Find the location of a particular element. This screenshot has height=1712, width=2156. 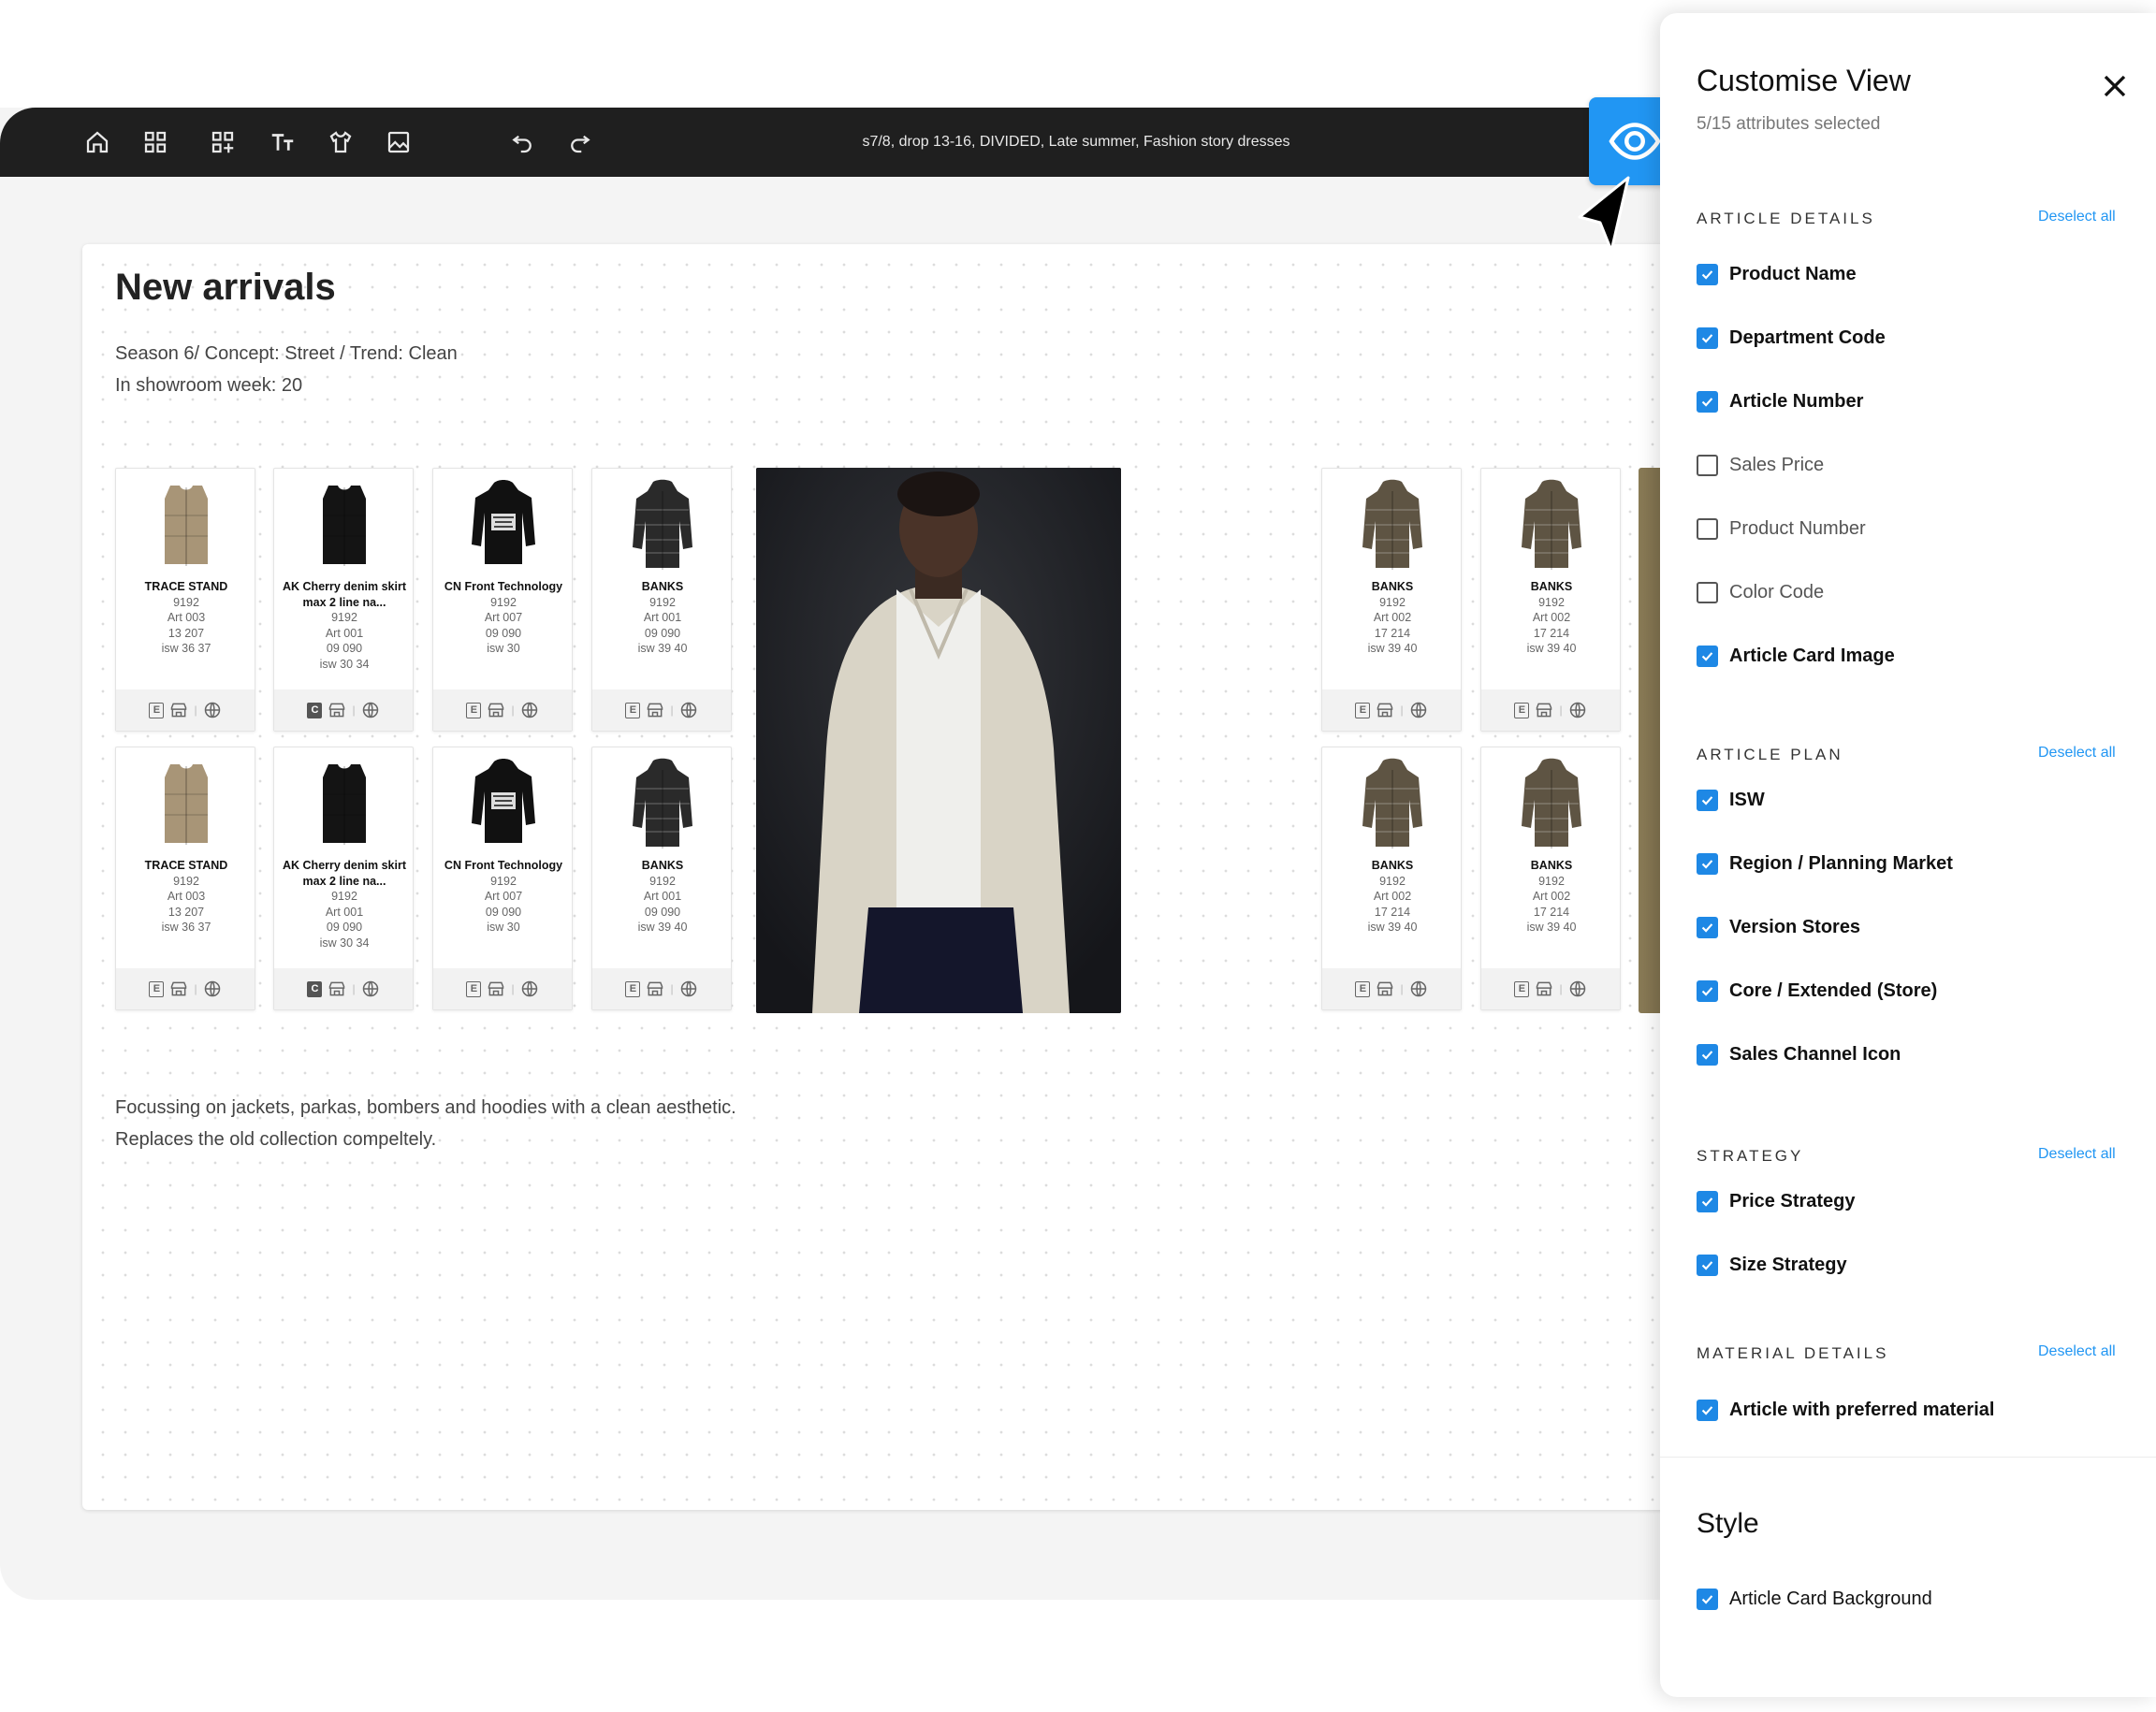

option-sales-channel-icon: Sales Channel Icon is located at coordinates (1799, 1055).